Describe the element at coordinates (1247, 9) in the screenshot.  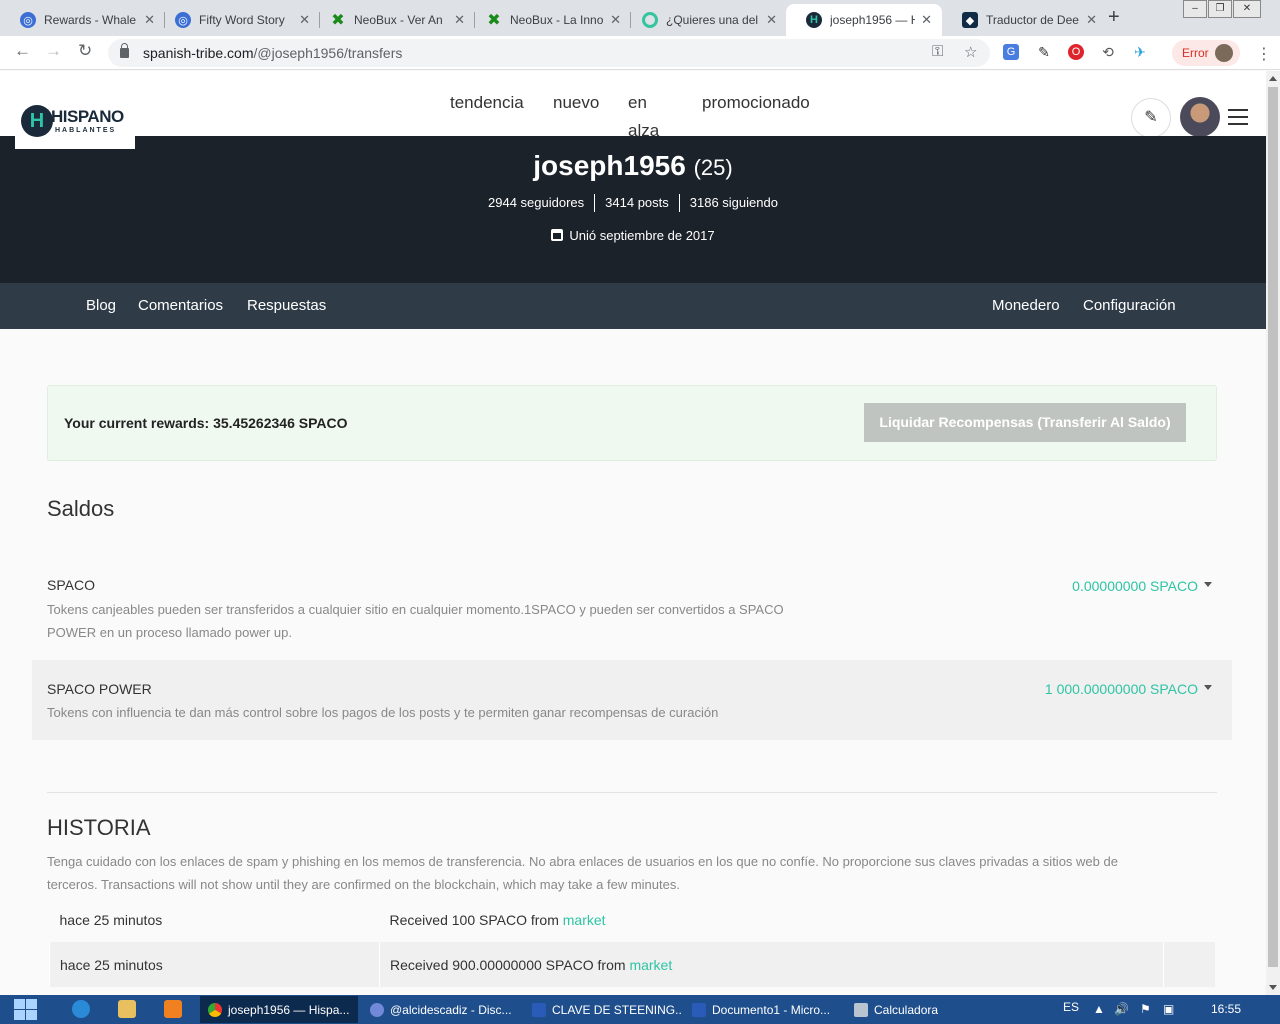
I see `window-close-icon: ✕` at that location.